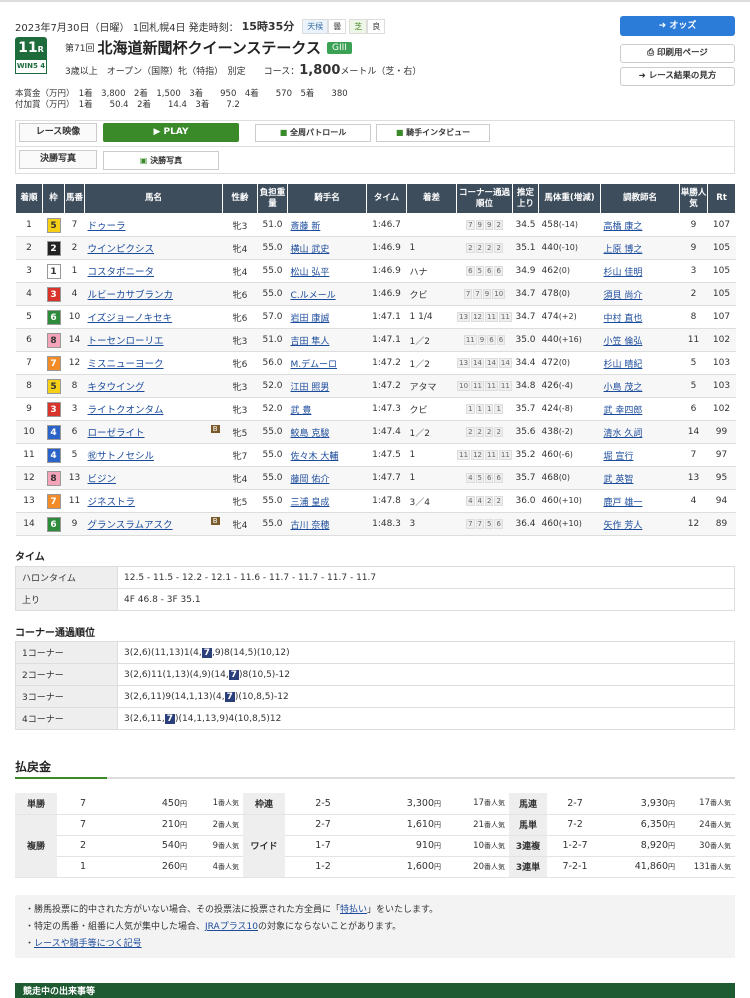 The height and width of the screenshot is (998, 750). Describe the element at coordinates (29, 248) in the screenshot. I see `rank-cell: 2` at that location.